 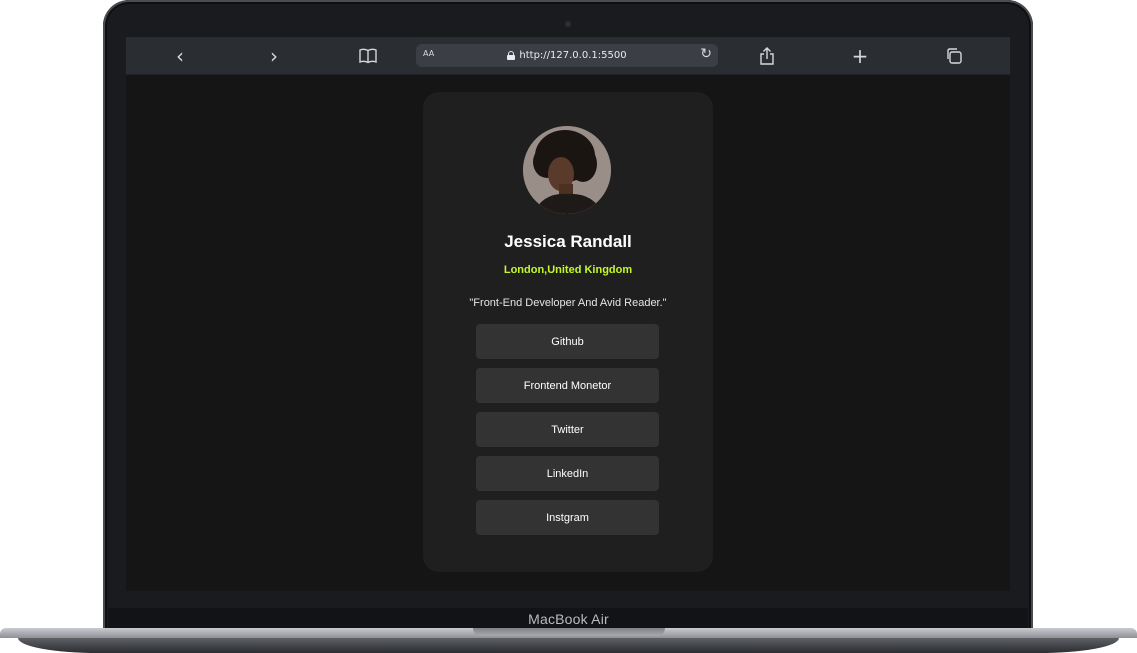 I want to click on laptop-base, so click(x=568, y=640).